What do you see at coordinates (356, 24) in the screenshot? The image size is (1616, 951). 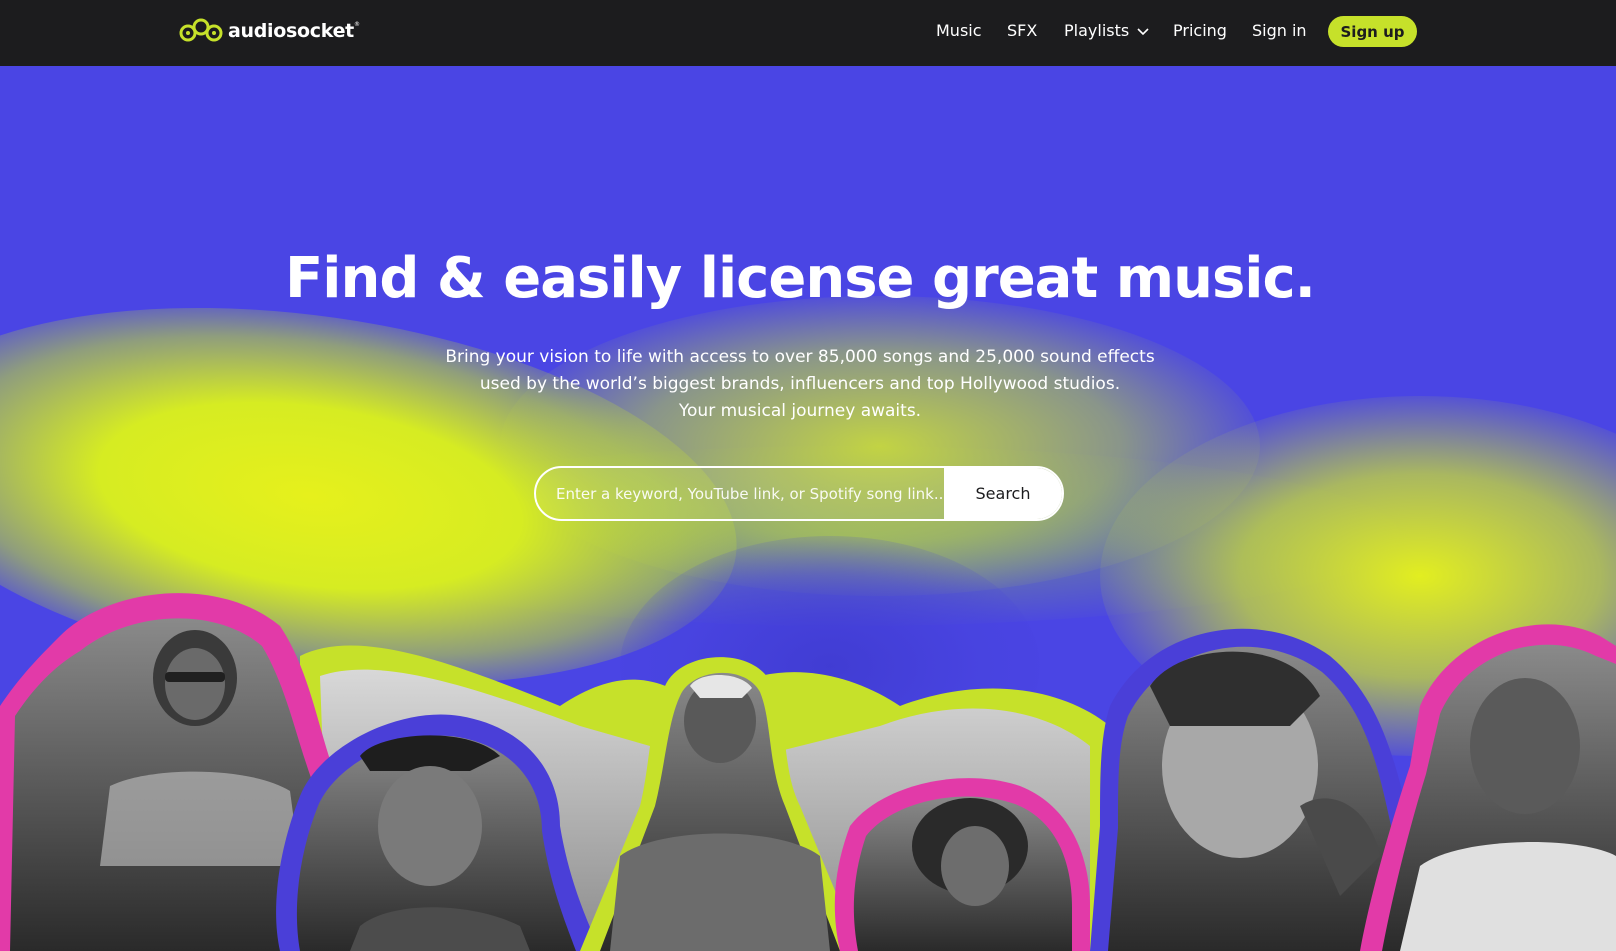 I see `trademark-mark: ®` at bounding box center [356, 24].